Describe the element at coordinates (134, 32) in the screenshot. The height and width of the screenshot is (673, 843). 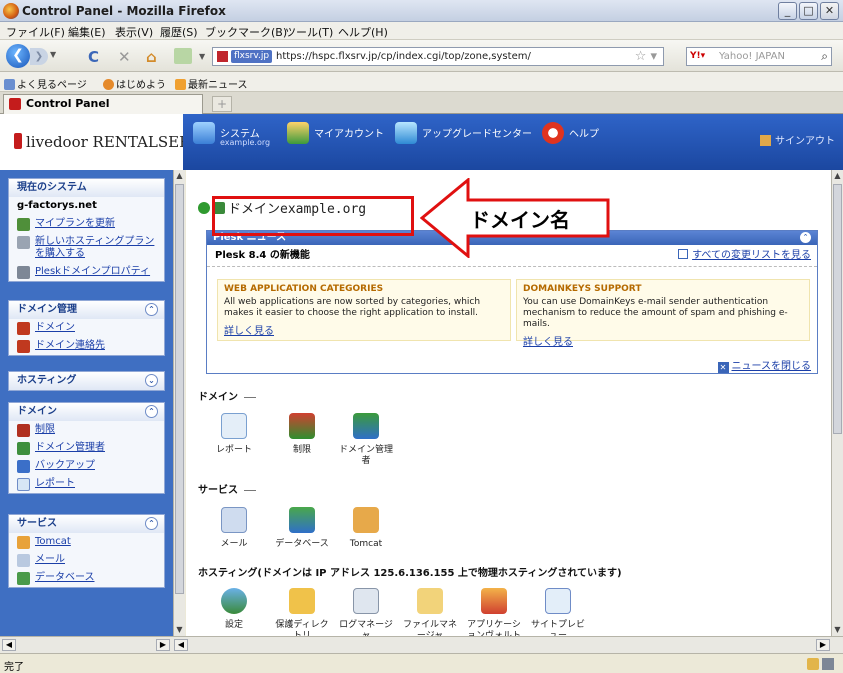
I see `menu-view: 表示(V)` at that location.